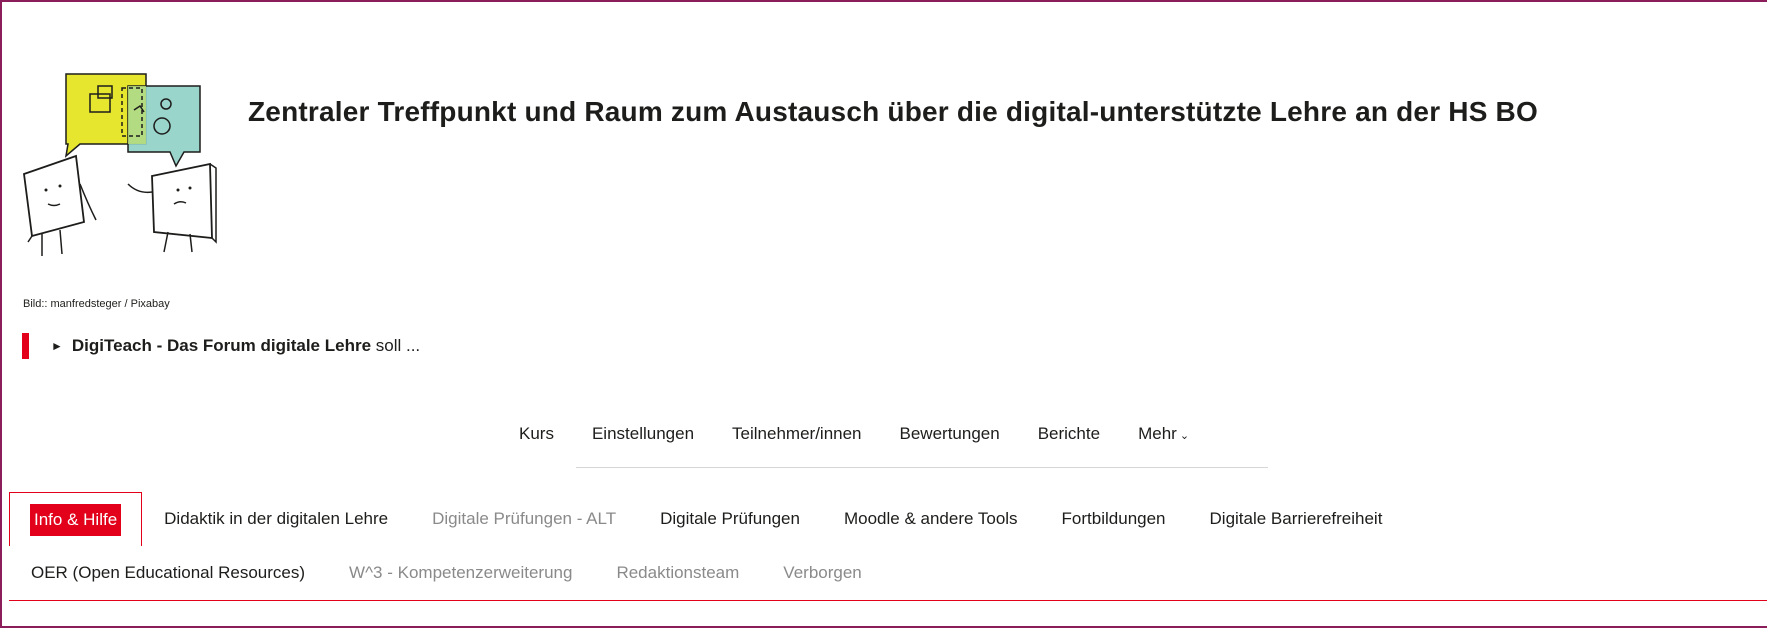  I want to click on tab-fortbildungen: Fortbildungen, so click(1114, 519).